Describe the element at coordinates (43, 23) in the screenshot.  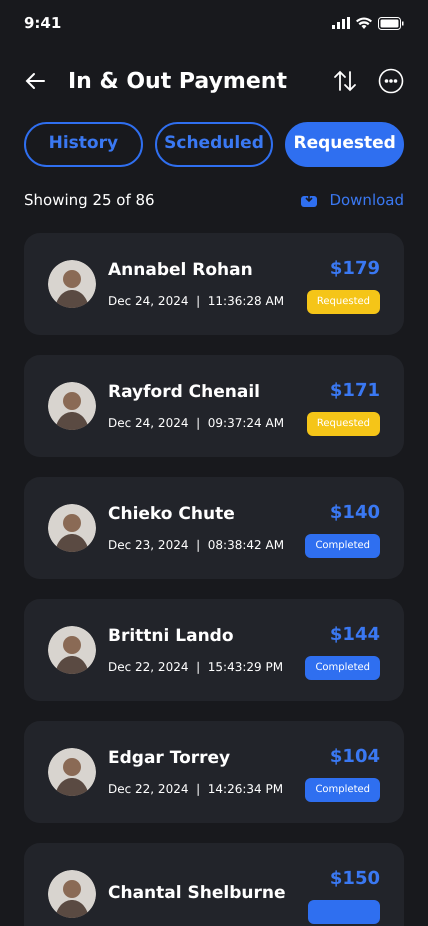
I see `status-time: 9:41` at that location.